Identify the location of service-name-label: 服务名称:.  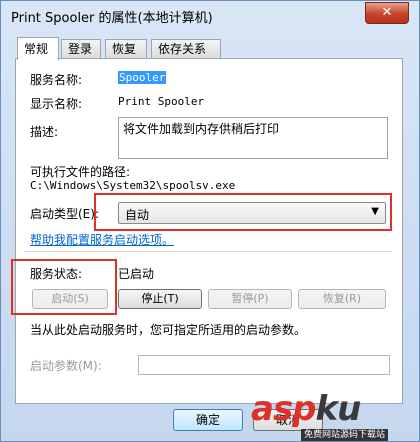
(56, 80).